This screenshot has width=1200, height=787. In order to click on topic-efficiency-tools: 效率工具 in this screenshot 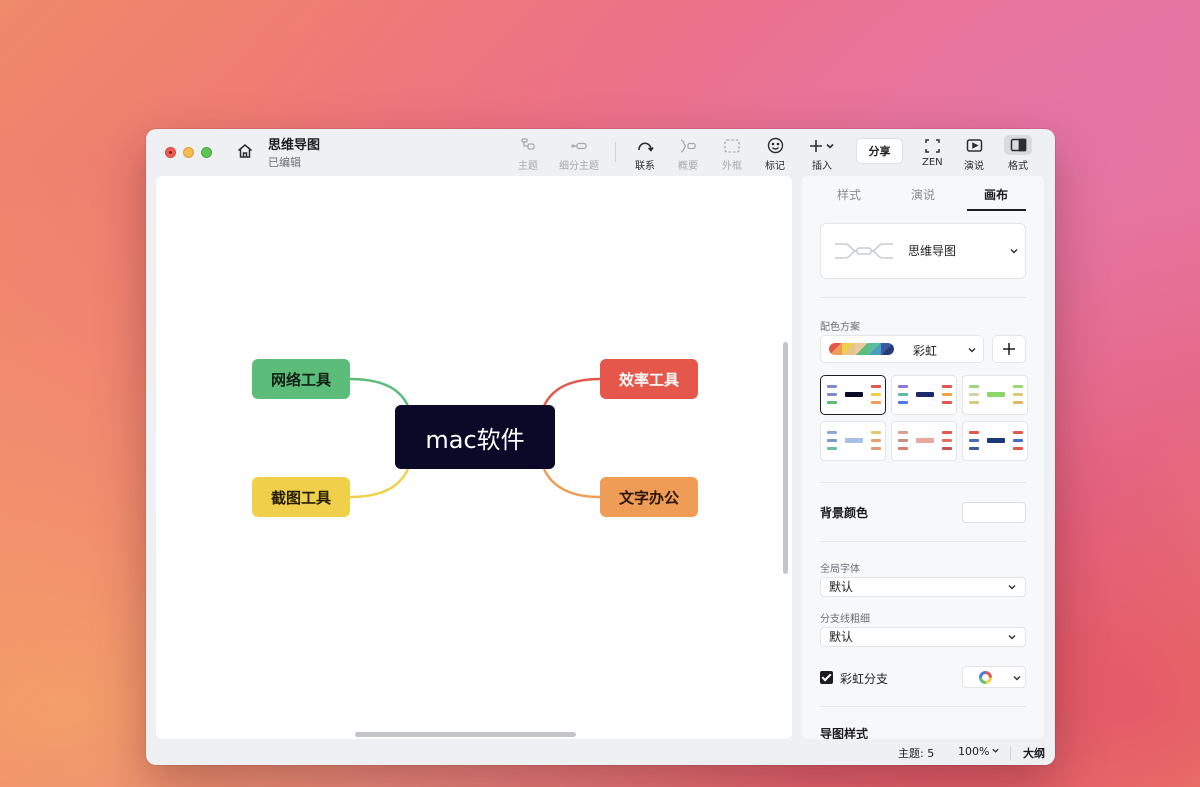, I will do `click(649, 379)`.